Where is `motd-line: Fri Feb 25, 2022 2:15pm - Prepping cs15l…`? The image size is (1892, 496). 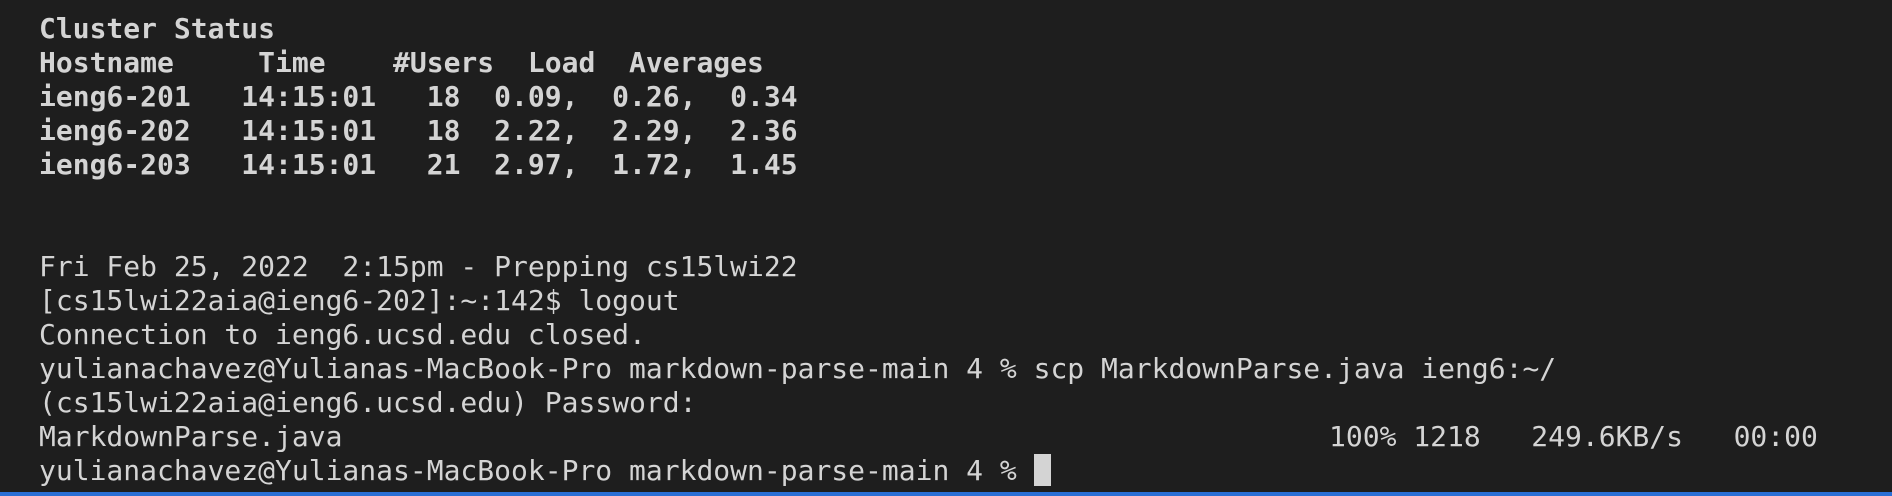
motd-line: Fri Feb 25, 2022 2:15pm - Prepping cs15l… is located at coordinates (418, 266).